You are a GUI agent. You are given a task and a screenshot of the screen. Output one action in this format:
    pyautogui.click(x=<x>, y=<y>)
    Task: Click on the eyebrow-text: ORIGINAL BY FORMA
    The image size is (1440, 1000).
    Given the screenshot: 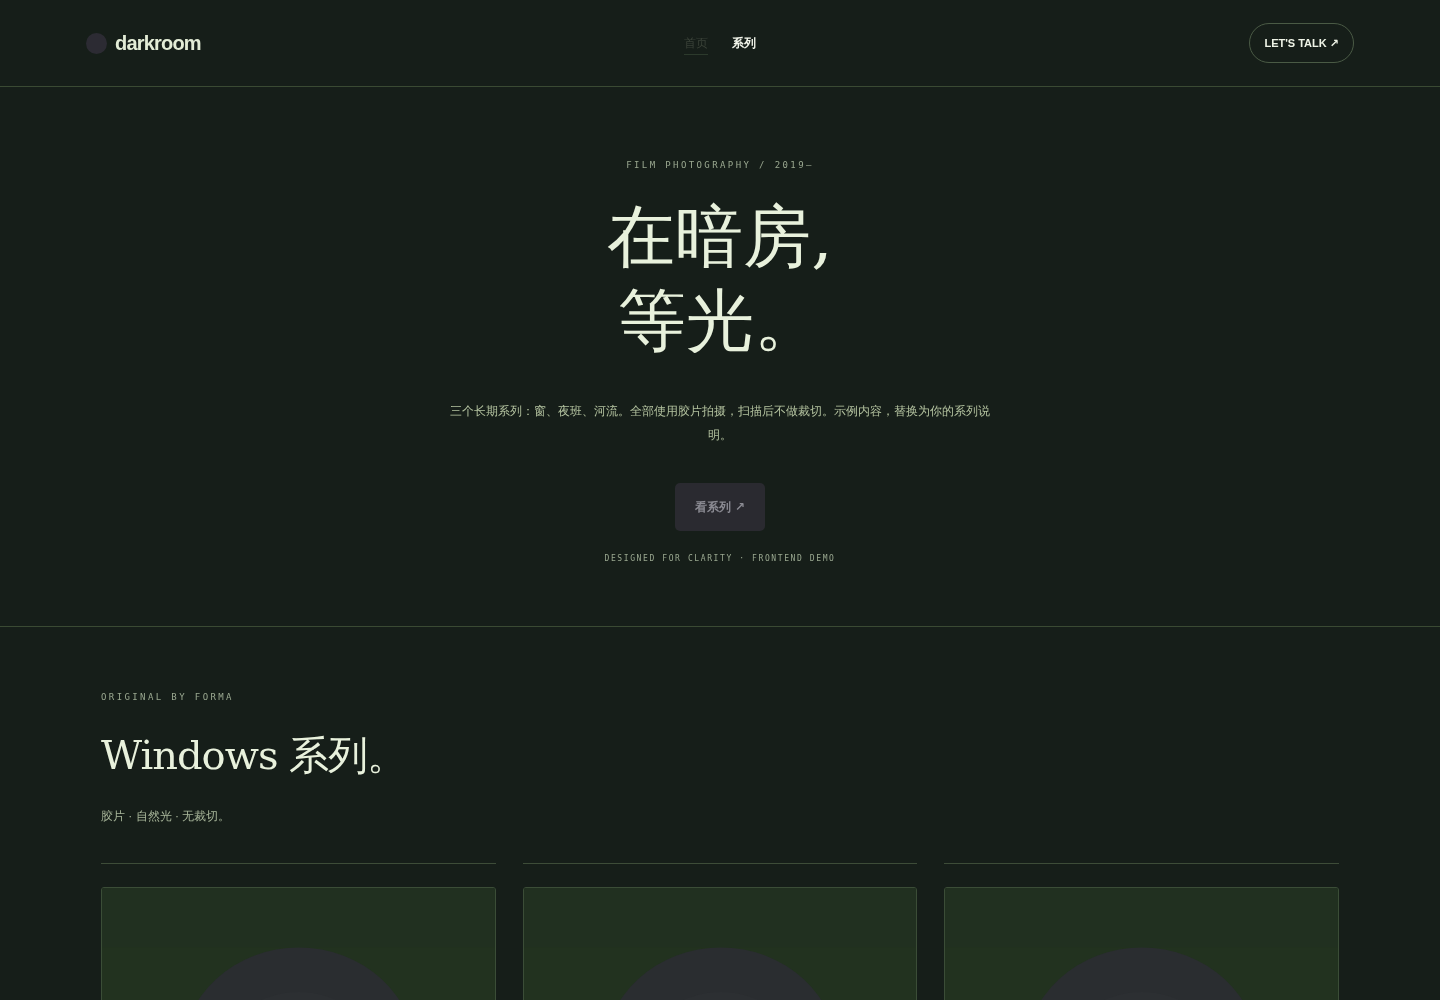 What is the action you would take?
    pyautogui.click(x=167, y=697)
    